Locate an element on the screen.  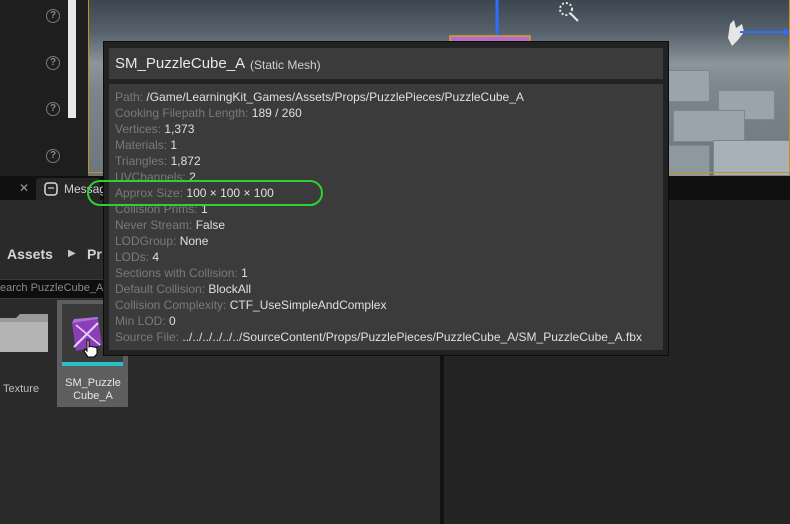
tooltip-row-sections-with-collision: Sections with Collision: 1 is located at coordinates (181, 273).